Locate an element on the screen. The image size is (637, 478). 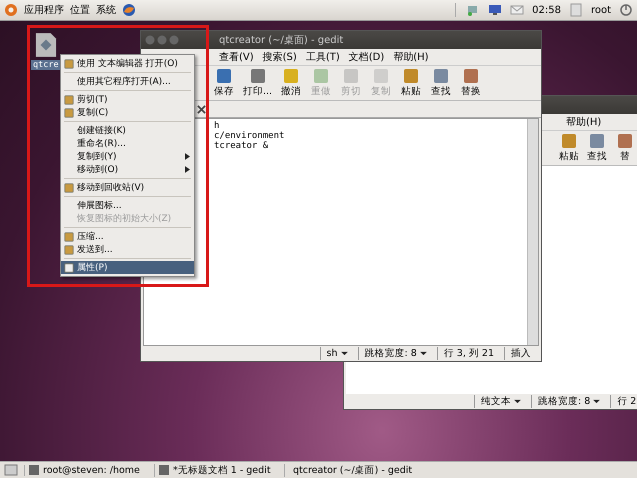
menu-item: 属性(P) is located at coordinates (127, 267).